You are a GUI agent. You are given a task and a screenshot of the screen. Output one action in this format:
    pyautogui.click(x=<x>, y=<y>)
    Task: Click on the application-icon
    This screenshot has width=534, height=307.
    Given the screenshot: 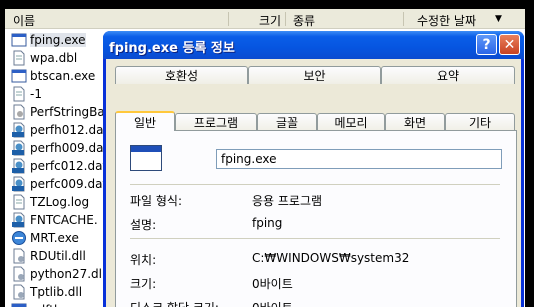 What is the action you would take?
    pyautogui.click(x=146, y=158)
    